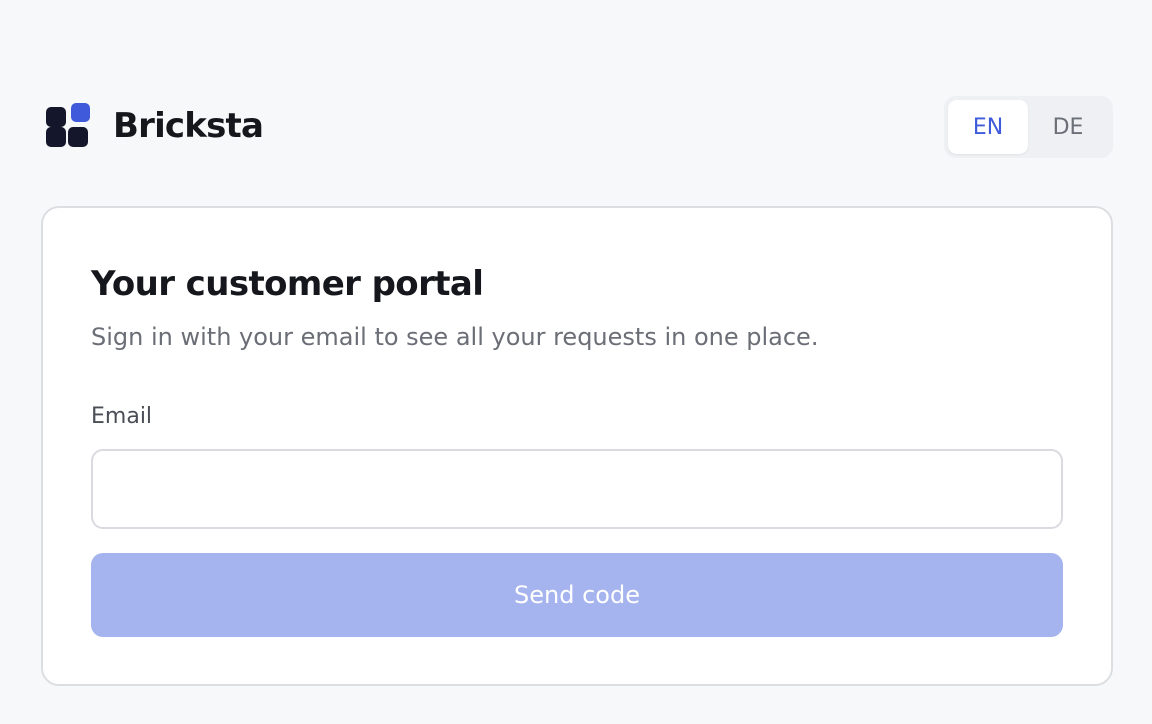 The image size is (1152, 724). Describe the element at coordinates (1068, 127) in the screenshot. I see `language-option-de: DE` at that location.